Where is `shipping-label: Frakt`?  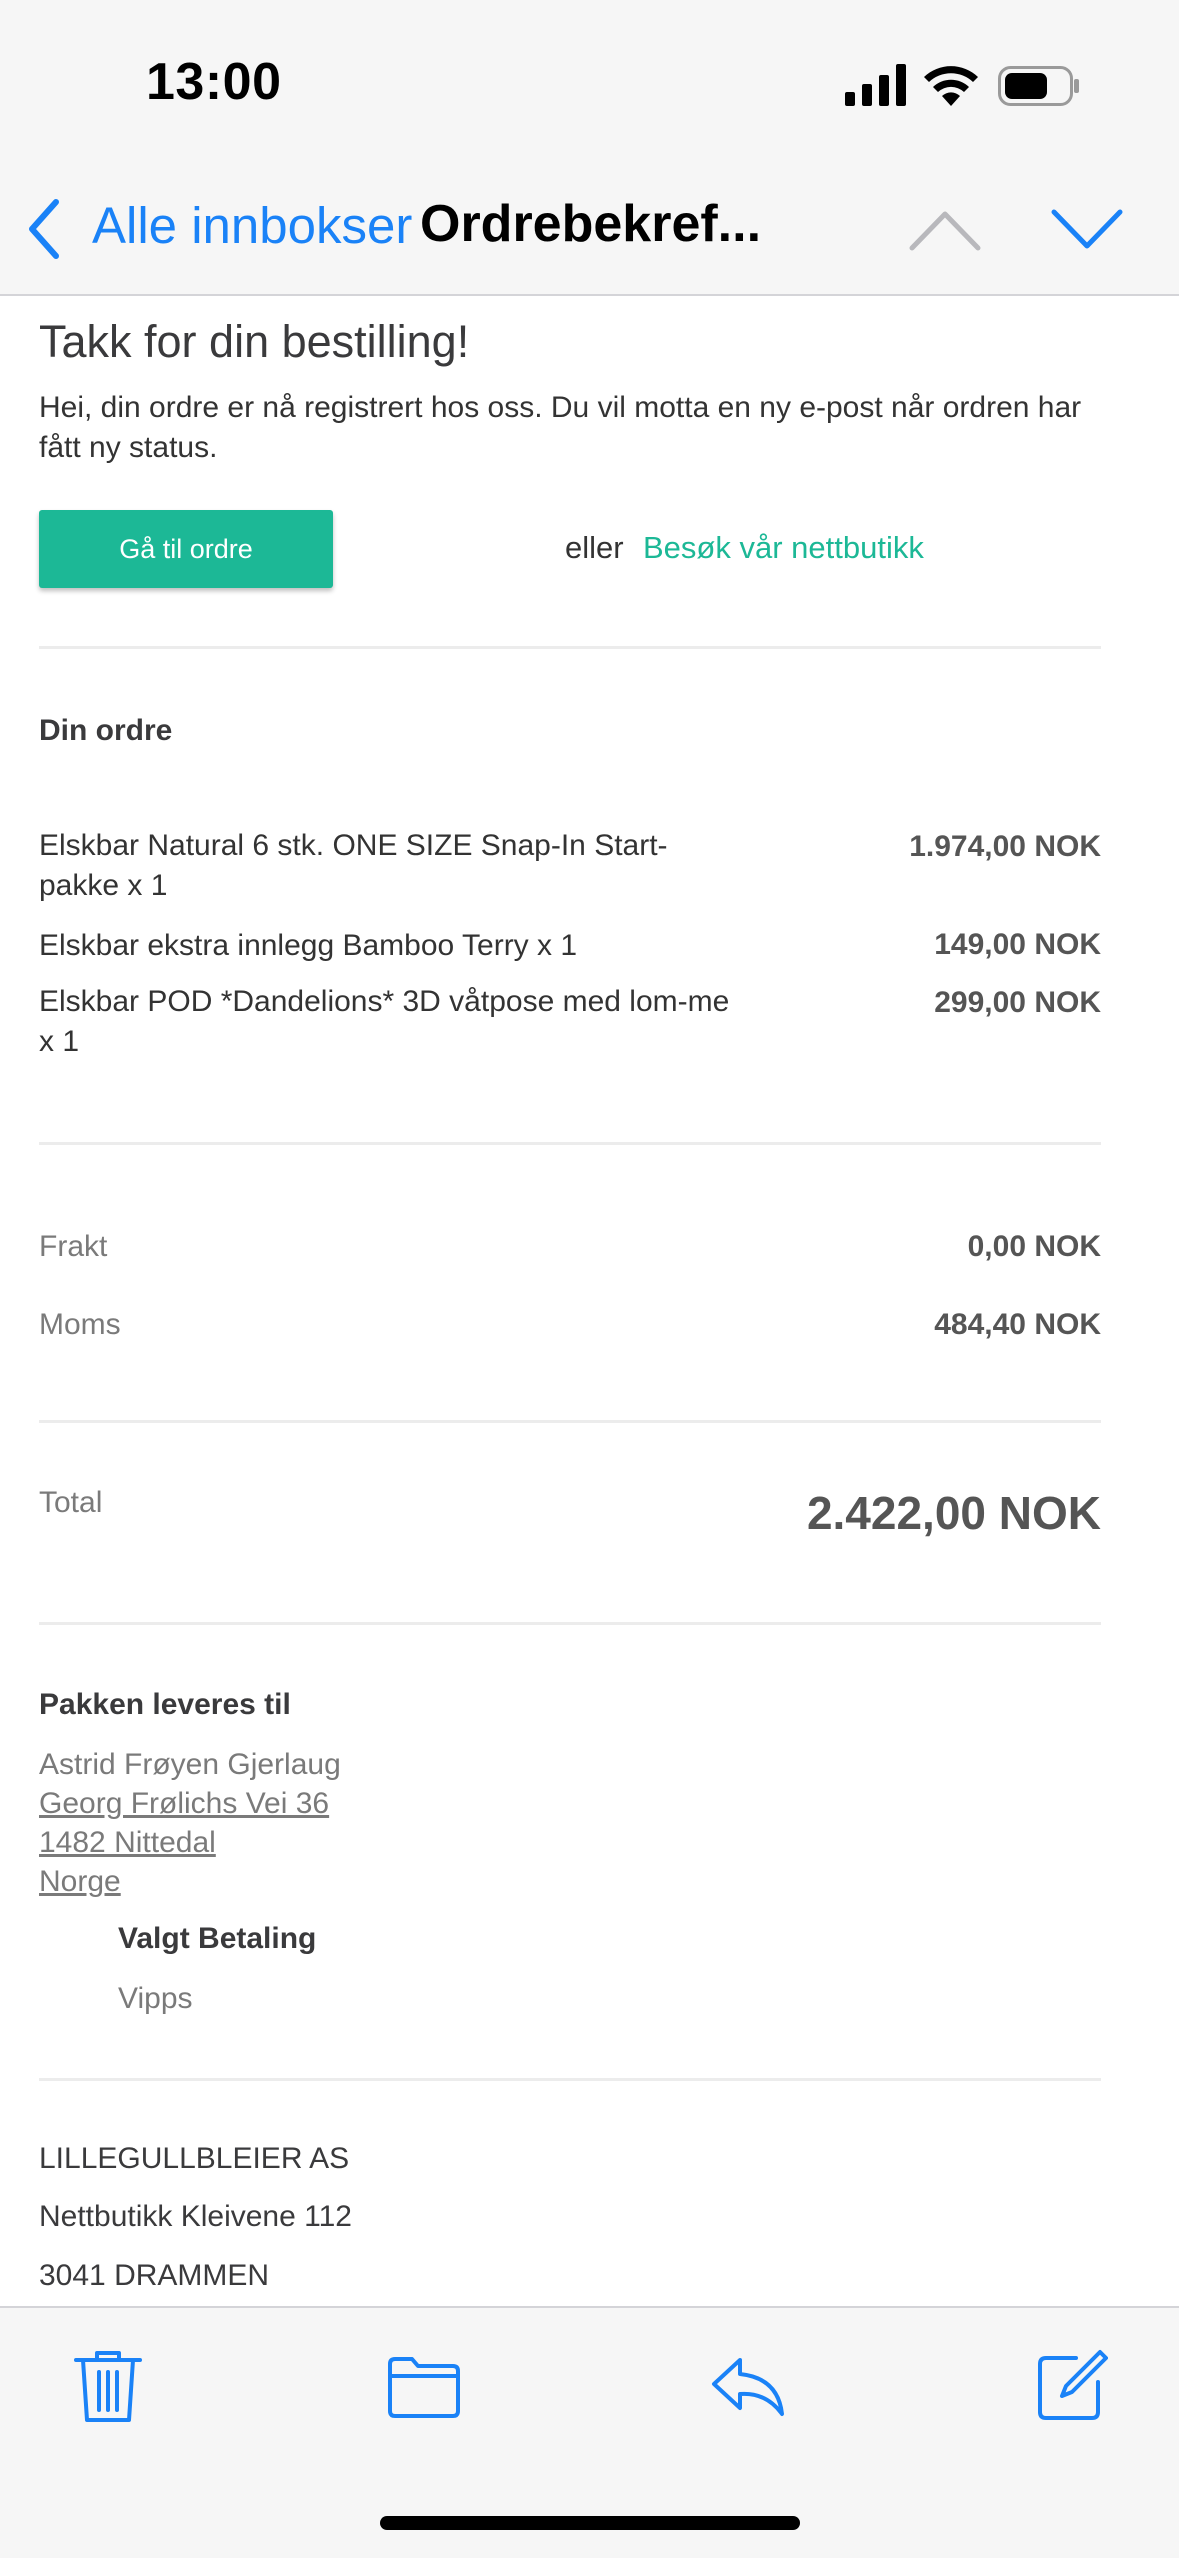 shipping-label: Frakt is located at coordinates (73, 1246).